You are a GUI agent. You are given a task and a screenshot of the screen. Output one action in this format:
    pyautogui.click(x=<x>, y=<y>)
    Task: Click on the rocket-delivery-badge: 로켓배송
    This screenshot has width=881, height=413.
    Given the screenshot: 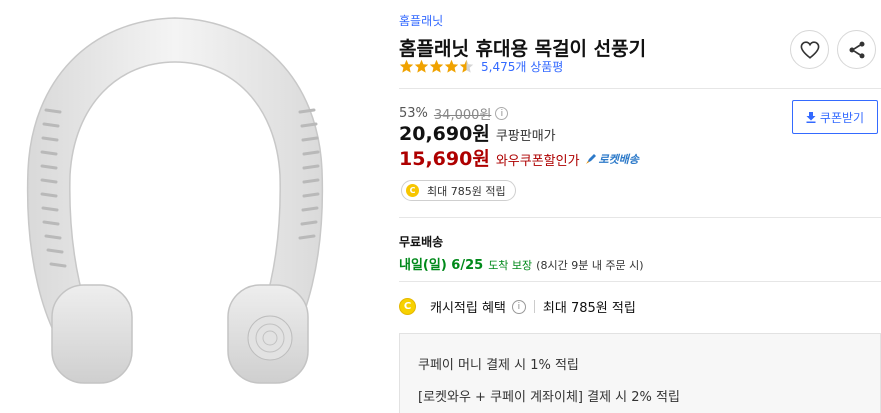 What is the action you would take?
    pyautogui.click(x=612, y=159)
    